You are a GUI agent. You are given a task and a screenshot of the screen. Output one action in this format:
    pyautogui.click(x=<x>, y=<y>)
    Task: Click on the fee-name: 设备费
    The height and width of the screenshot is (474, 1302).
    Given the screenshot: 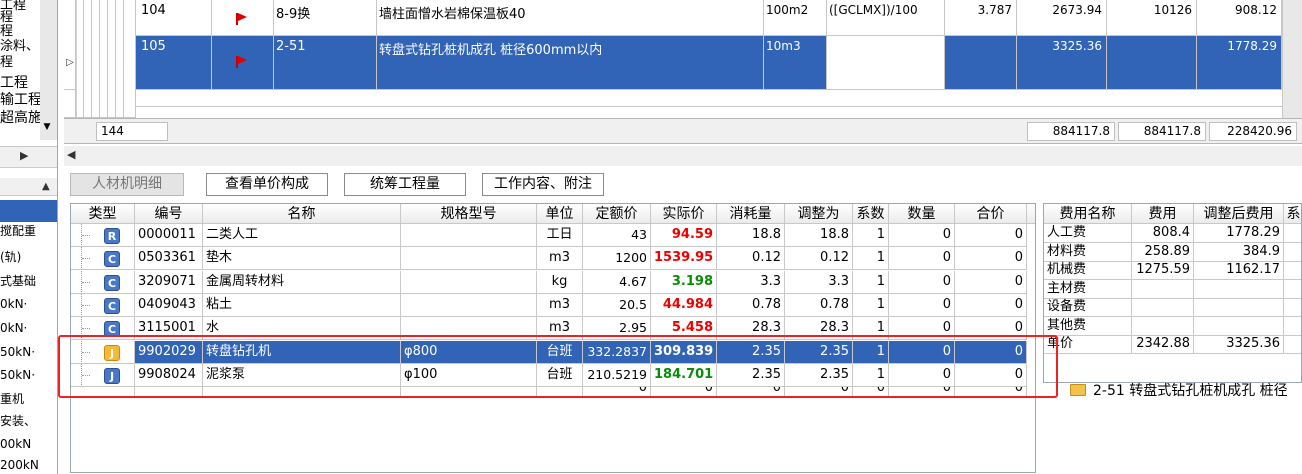 What is the action you would take?
    pyautogui.click(x=1088, y=307)
    